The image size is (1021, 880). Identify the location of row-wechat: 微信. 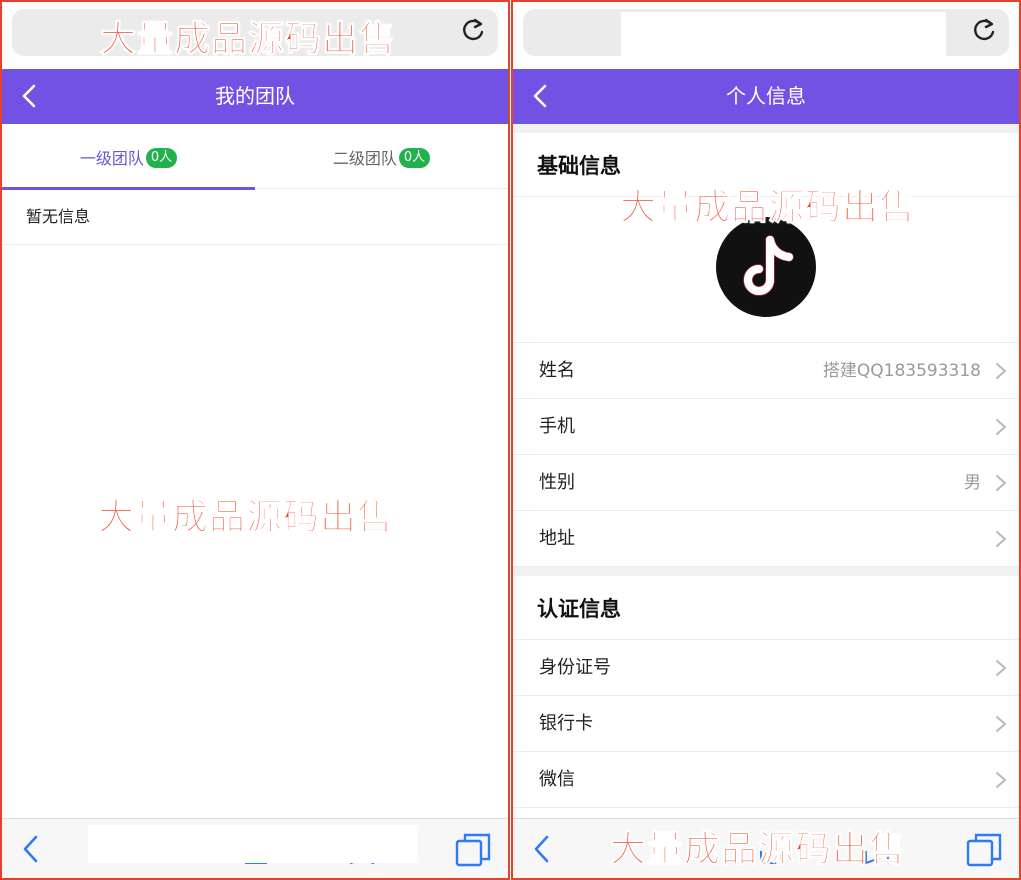
(766, 780).